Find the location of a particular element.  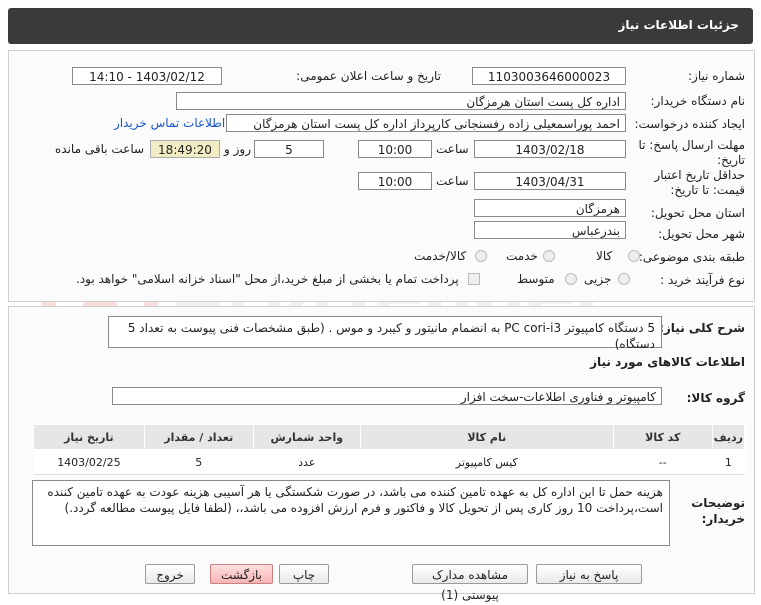

category-option-goods: کالا is located at coordinates (604, 256).